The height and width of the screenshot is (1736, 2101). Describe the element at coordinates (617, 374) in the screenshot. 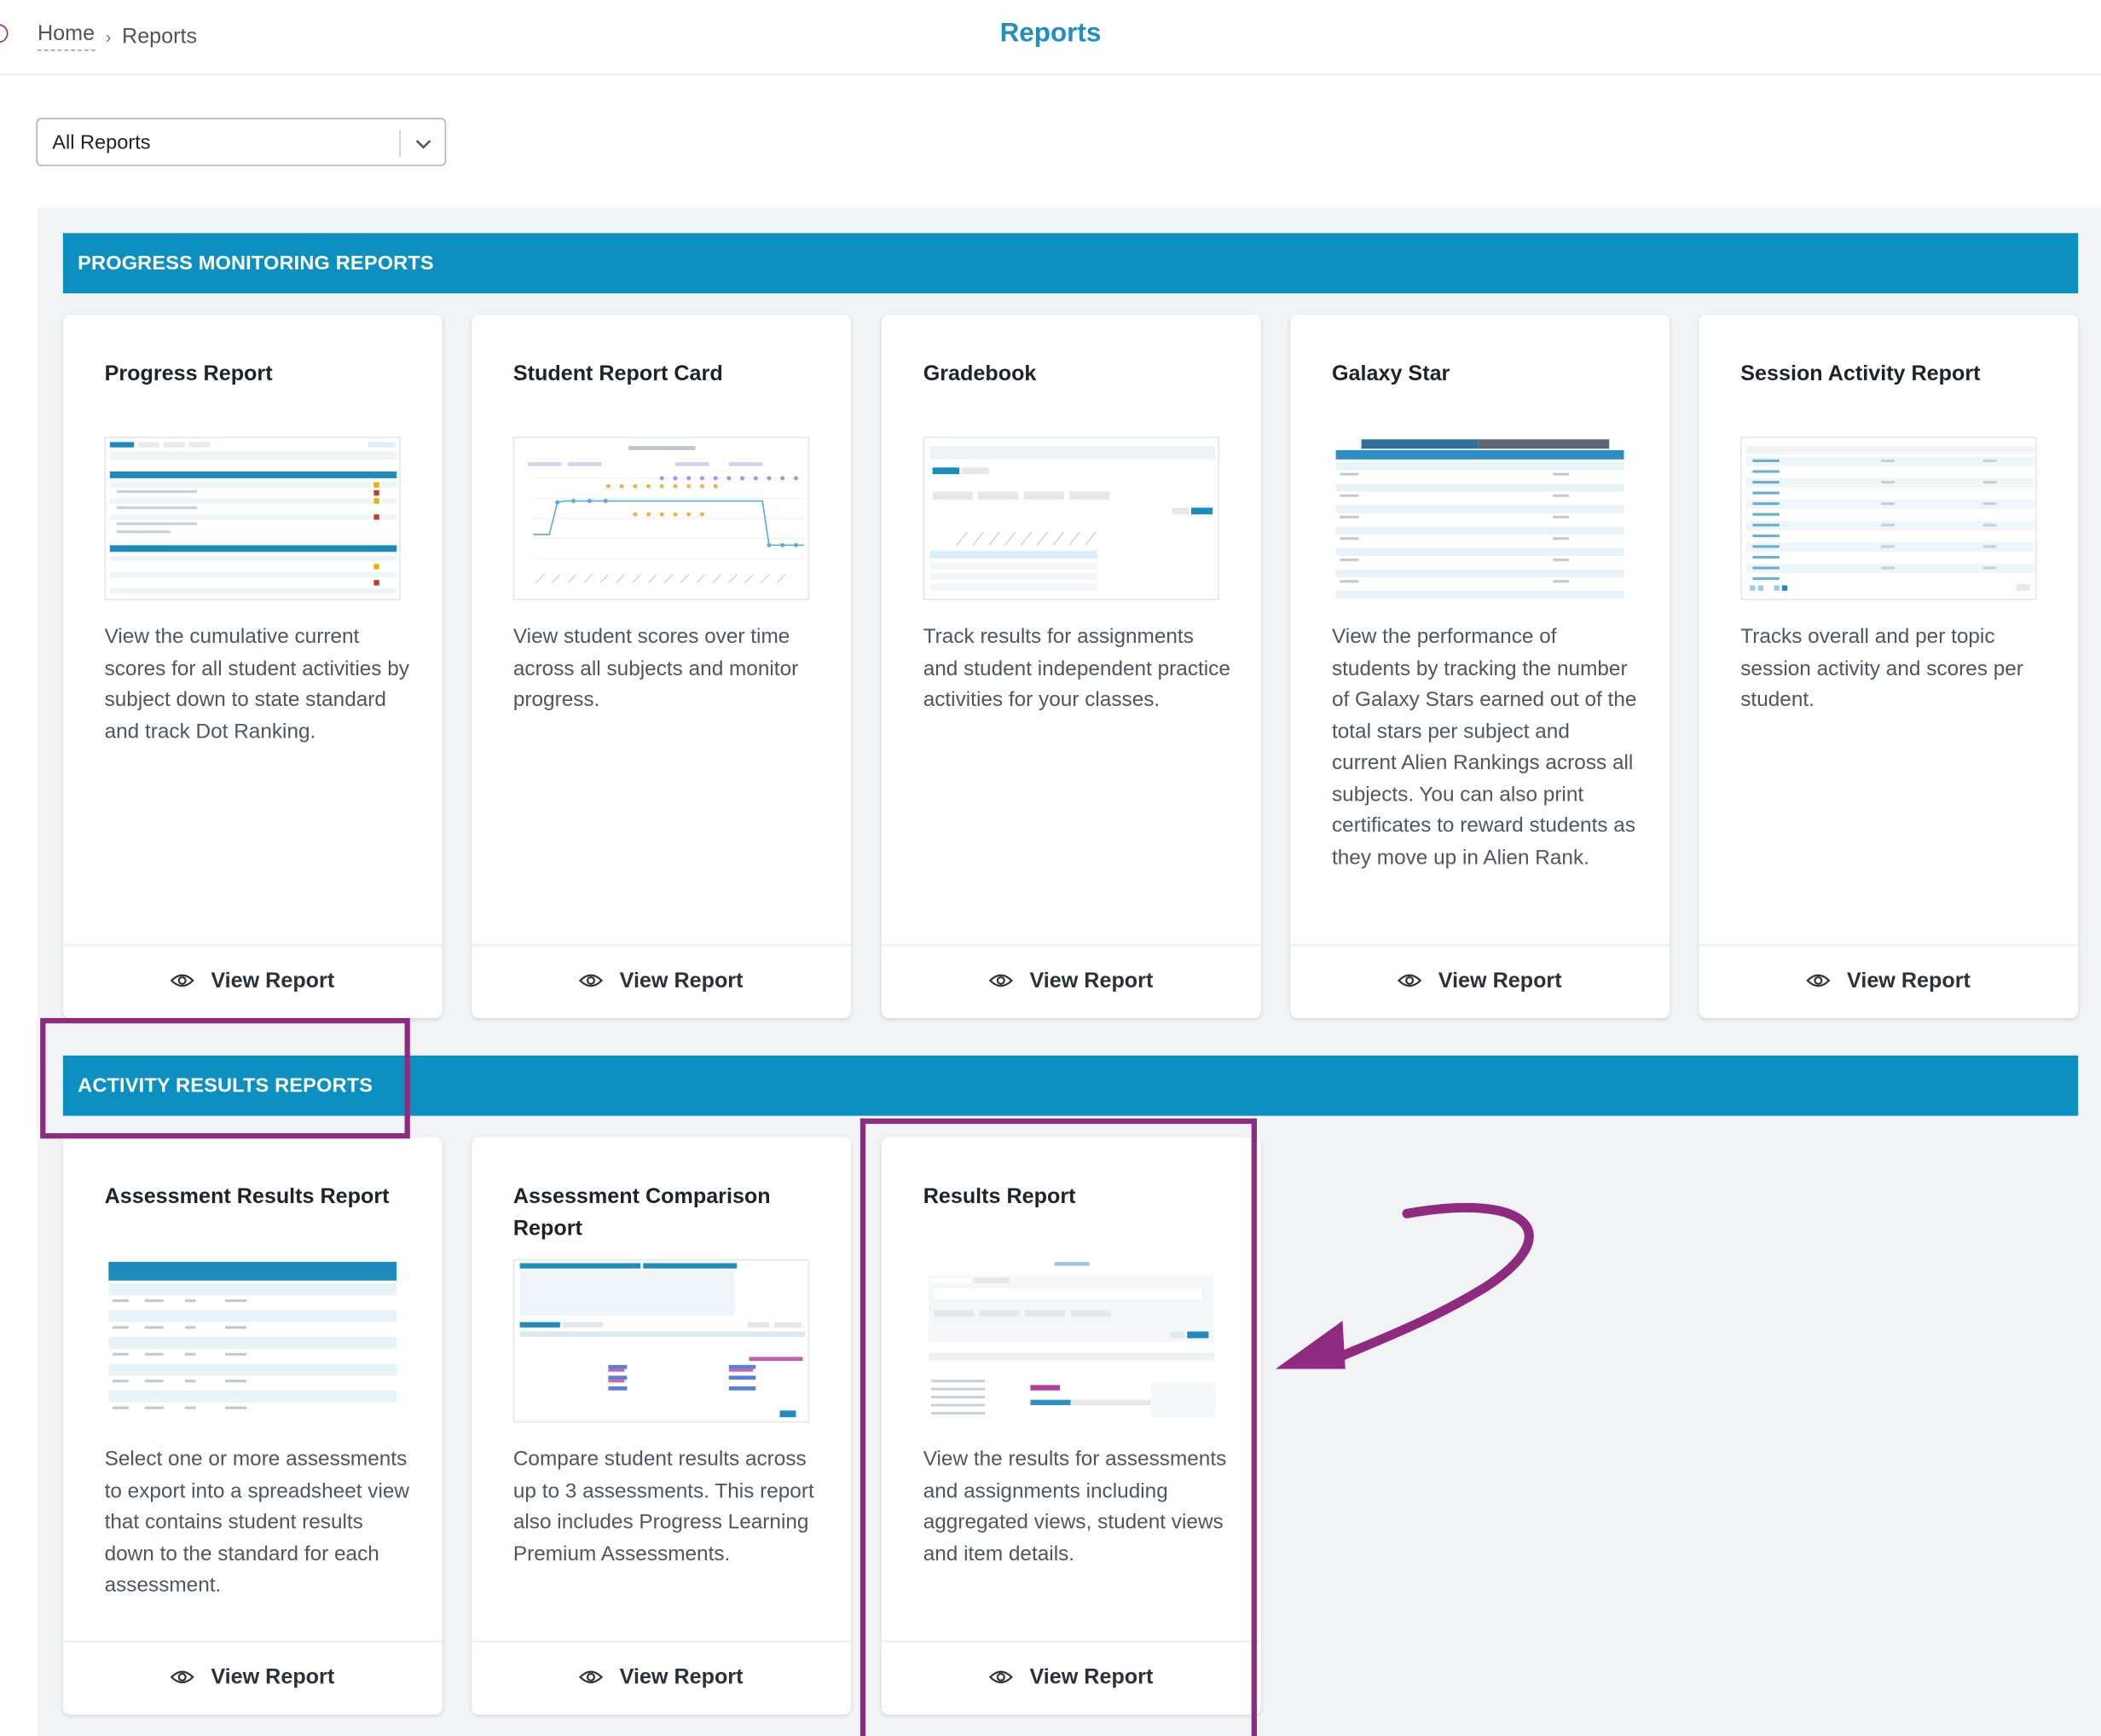

I see `card-title: Student Report Card` at that location.